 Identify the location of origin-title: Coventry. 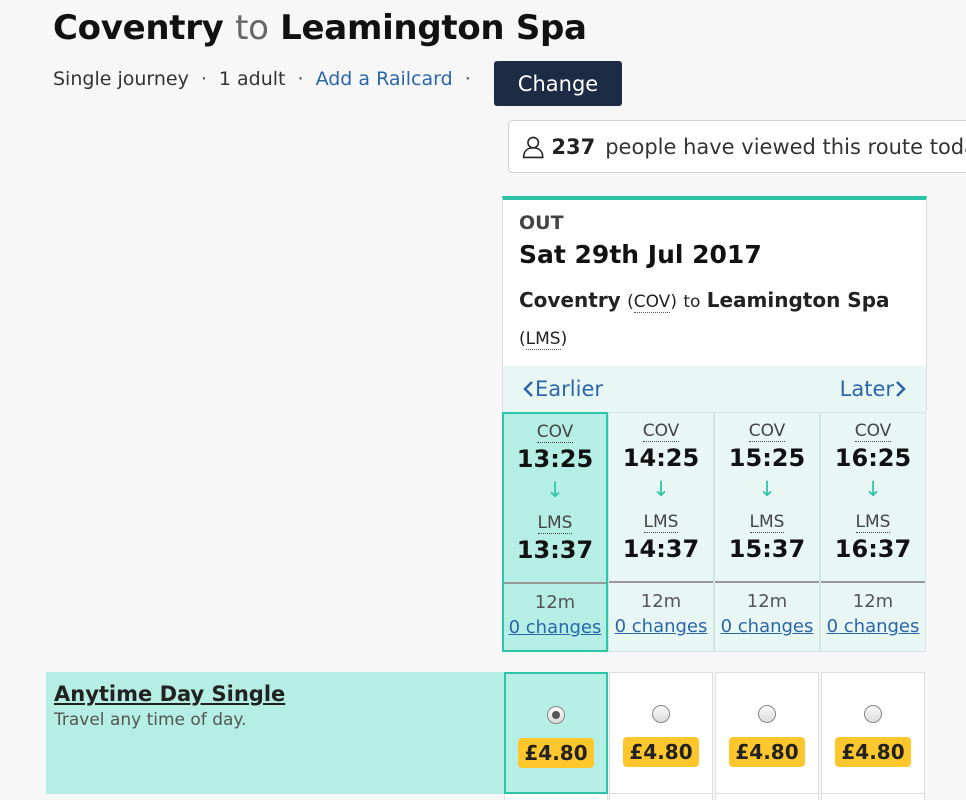
(138, 28).